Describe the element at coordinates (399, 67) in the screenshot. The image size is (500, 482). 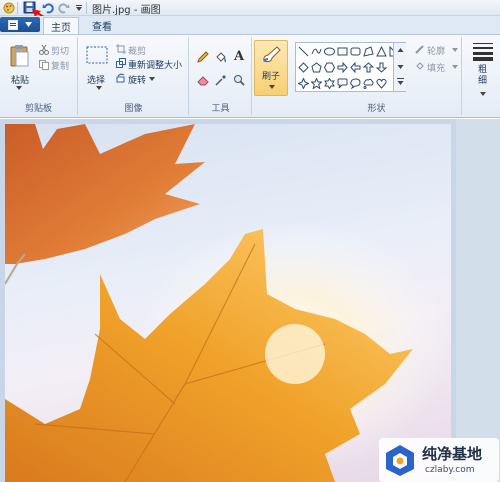
I see `shapes-gallery-scroll` at that location.